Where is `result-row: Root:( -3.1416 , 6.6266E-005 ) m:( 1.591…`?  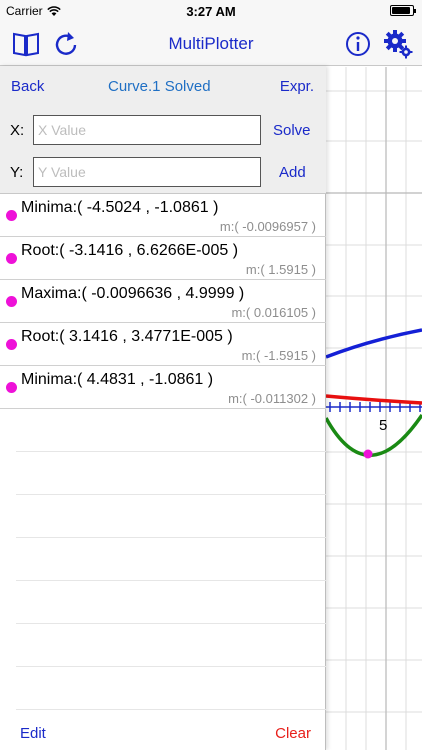 result-row: Root:( -3.1416 , 6.6266E-005 ) m:( 1.591… is located at coordinates (163, 258).